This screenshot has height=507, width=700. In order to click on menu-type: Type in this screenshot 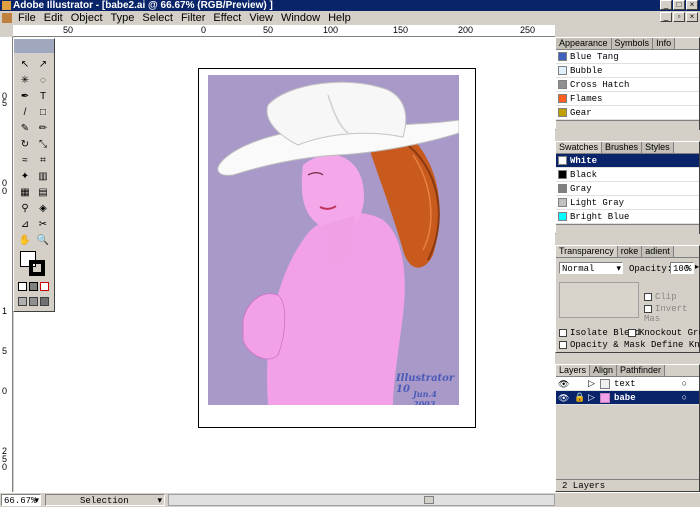, I will do `click(123, 18)`.